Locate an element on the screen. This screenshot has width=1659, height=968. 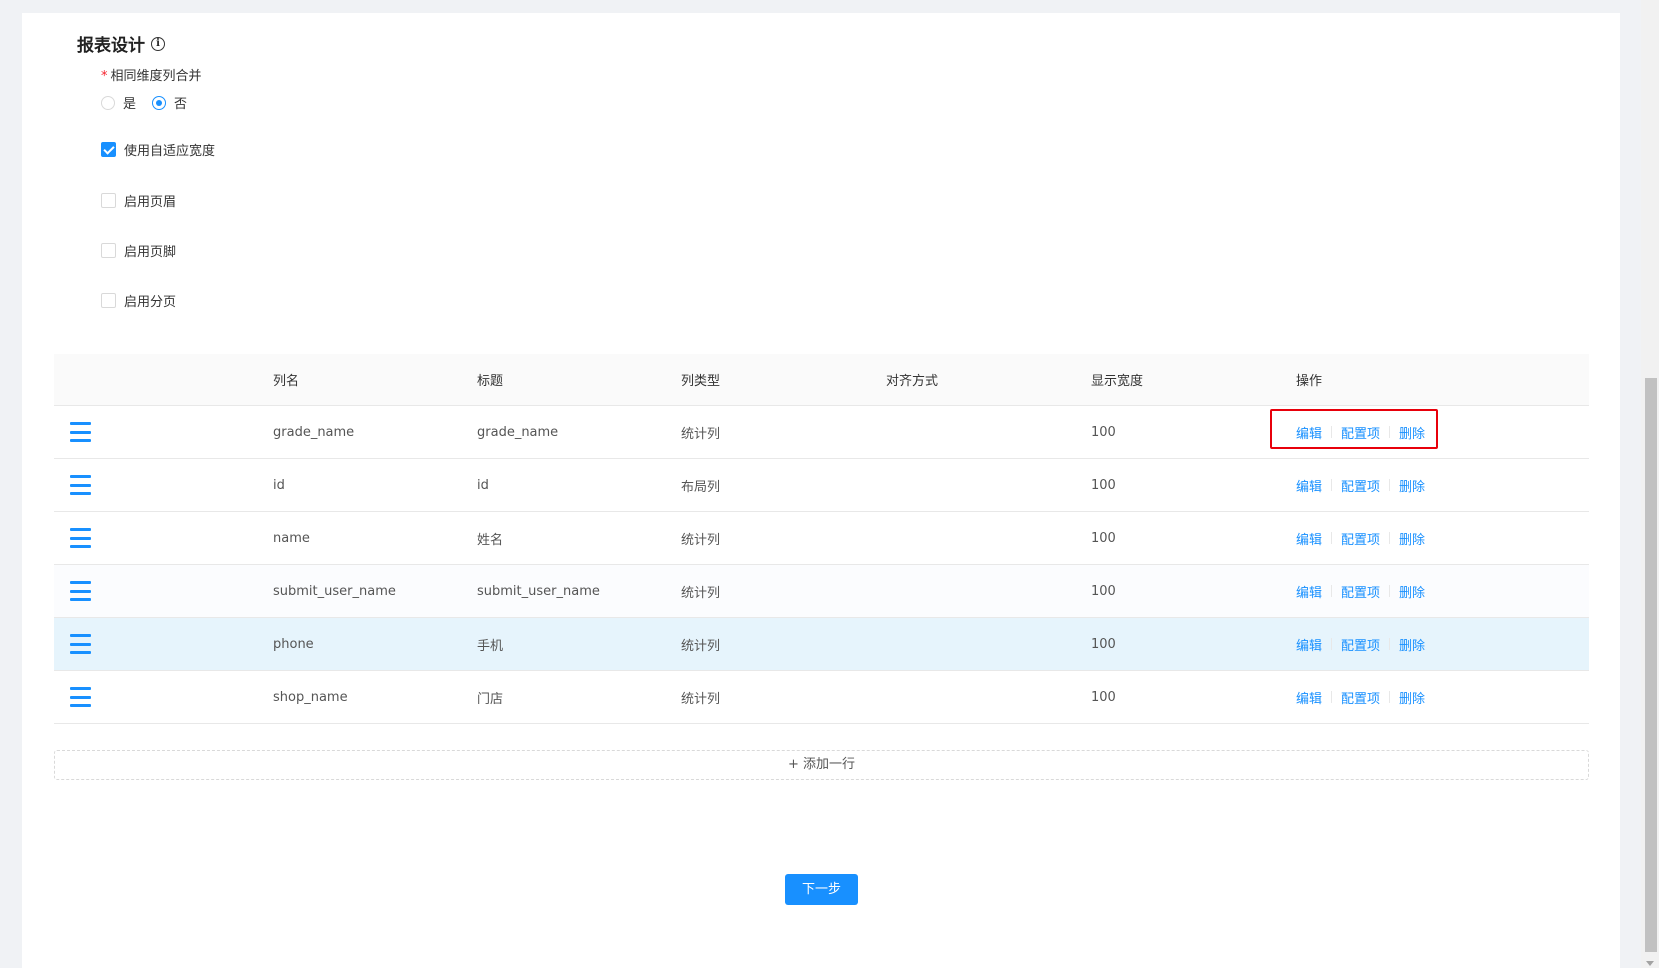
header-alignment: 对齐方式 is located at coordinates (912, 381).